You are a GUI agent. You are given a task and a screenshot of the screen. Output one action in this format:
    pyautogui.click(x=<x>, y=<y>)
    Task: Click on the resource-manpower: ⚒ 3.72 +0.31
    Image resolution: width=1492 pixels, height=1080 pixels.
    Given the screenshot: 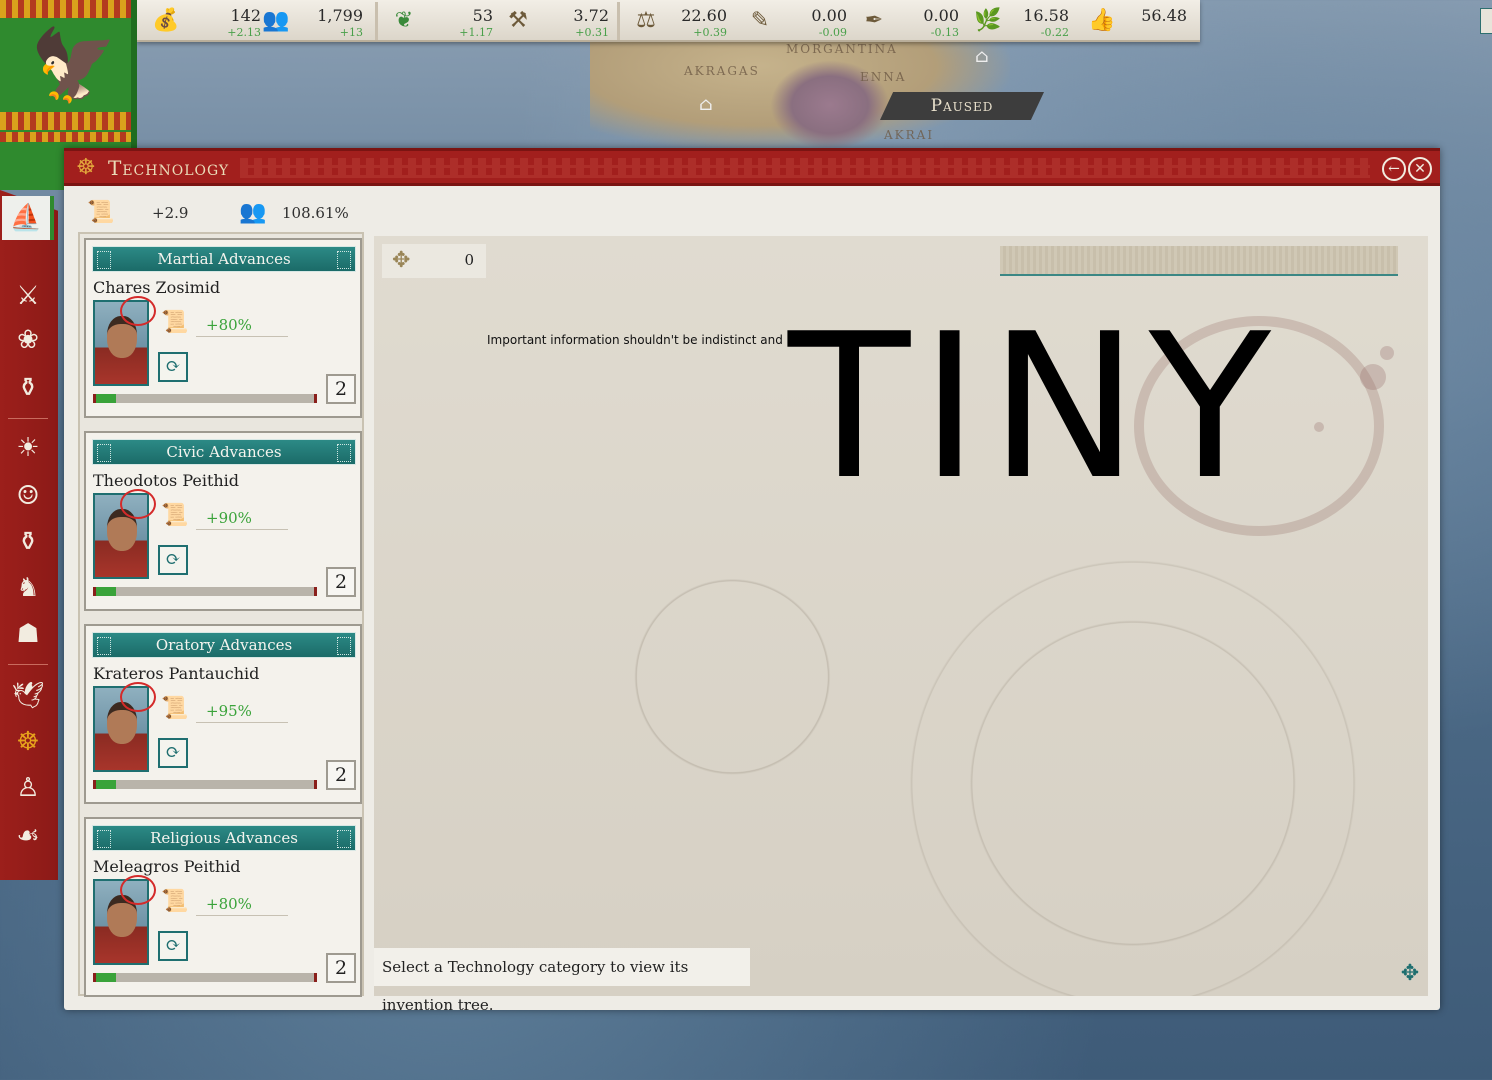 What is the action you would take?
    pyautogui.click(x=558, y=21)
    